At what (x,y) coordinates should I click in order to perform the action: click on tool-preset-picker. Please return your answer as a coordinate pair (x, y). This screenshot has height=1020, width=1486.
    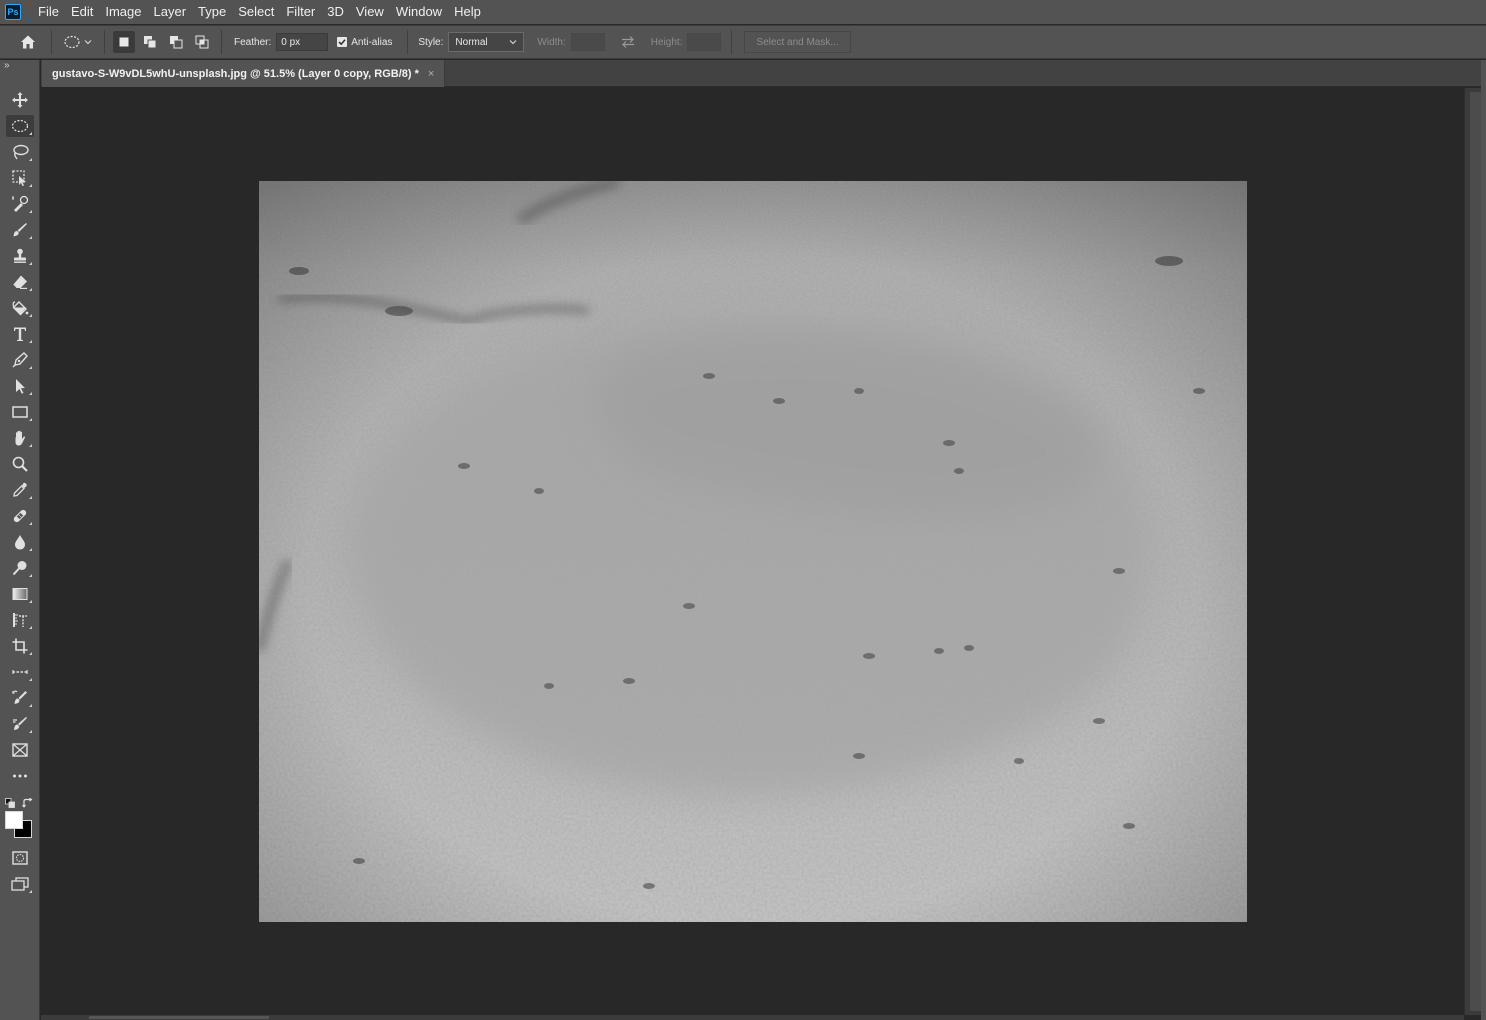
    Looking at the image, I should click on (78, 42).